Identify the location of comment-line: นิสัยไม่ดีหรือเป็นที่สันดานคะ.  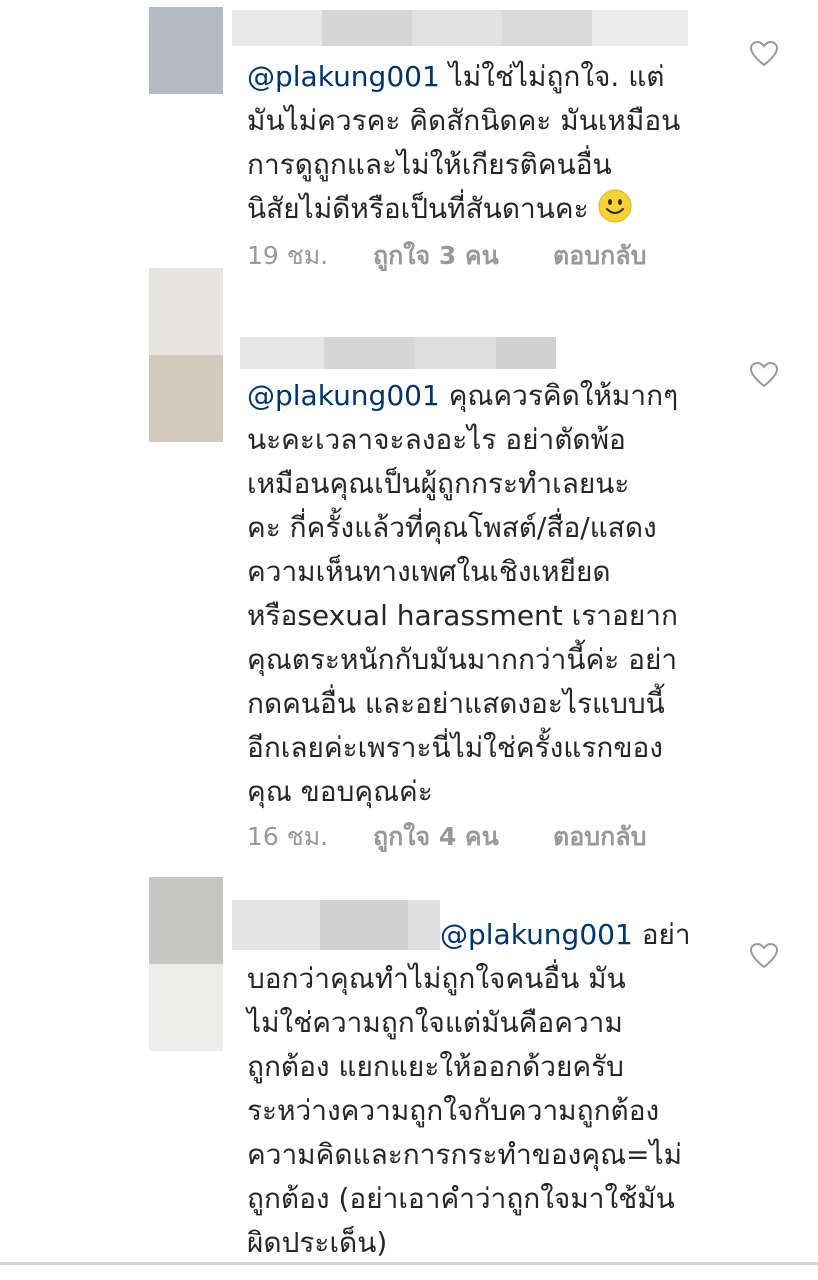
(418, 208).